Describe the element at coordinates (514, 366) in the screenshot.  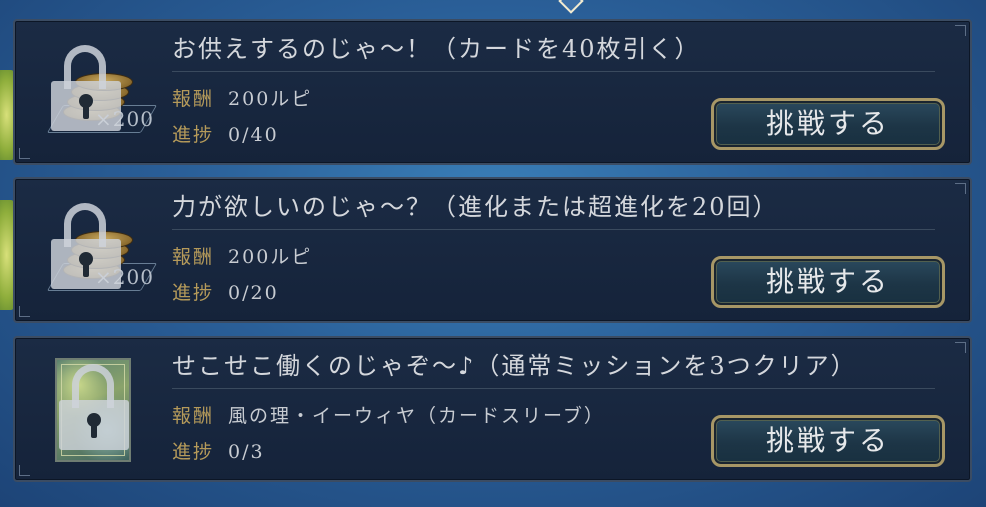
I see `mission-title: せこせこ働くのじゃぞ～♪（通常ミッションを3つクリア）` at that location.